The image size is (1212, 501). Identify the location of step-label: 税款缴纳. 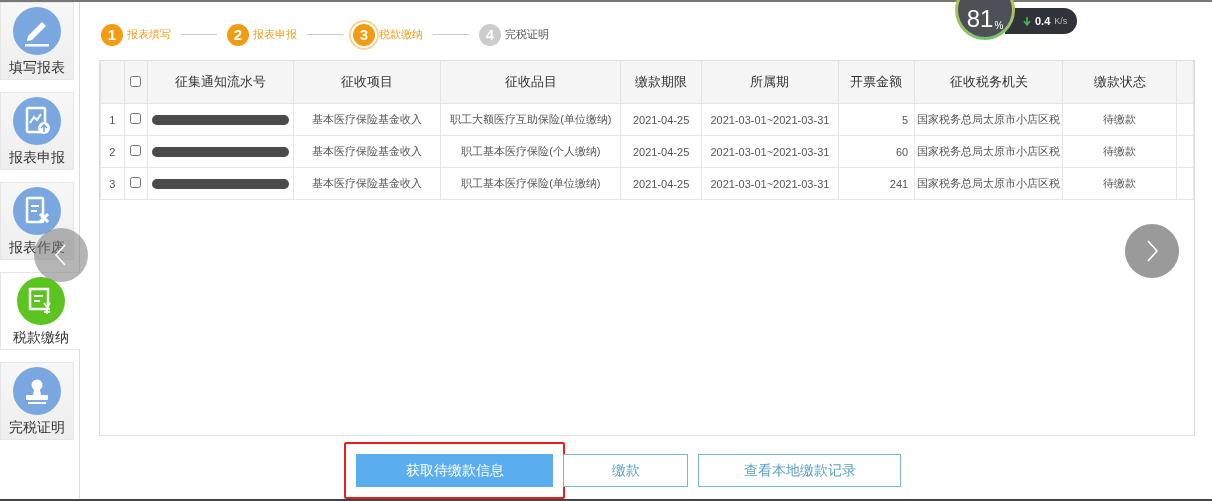
(401, 35).